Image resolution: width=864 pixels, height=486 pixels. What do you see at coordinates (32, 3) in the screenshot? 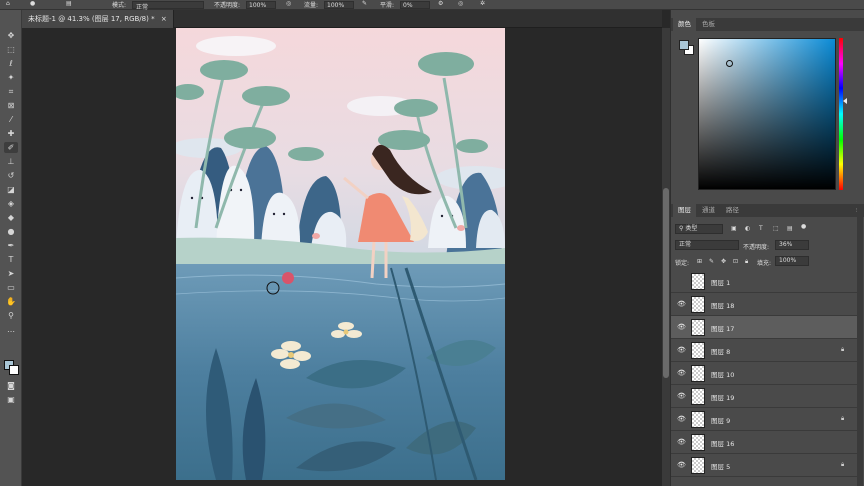
I see `brush-preset-icon: ●` at bounding box center [32, 3].